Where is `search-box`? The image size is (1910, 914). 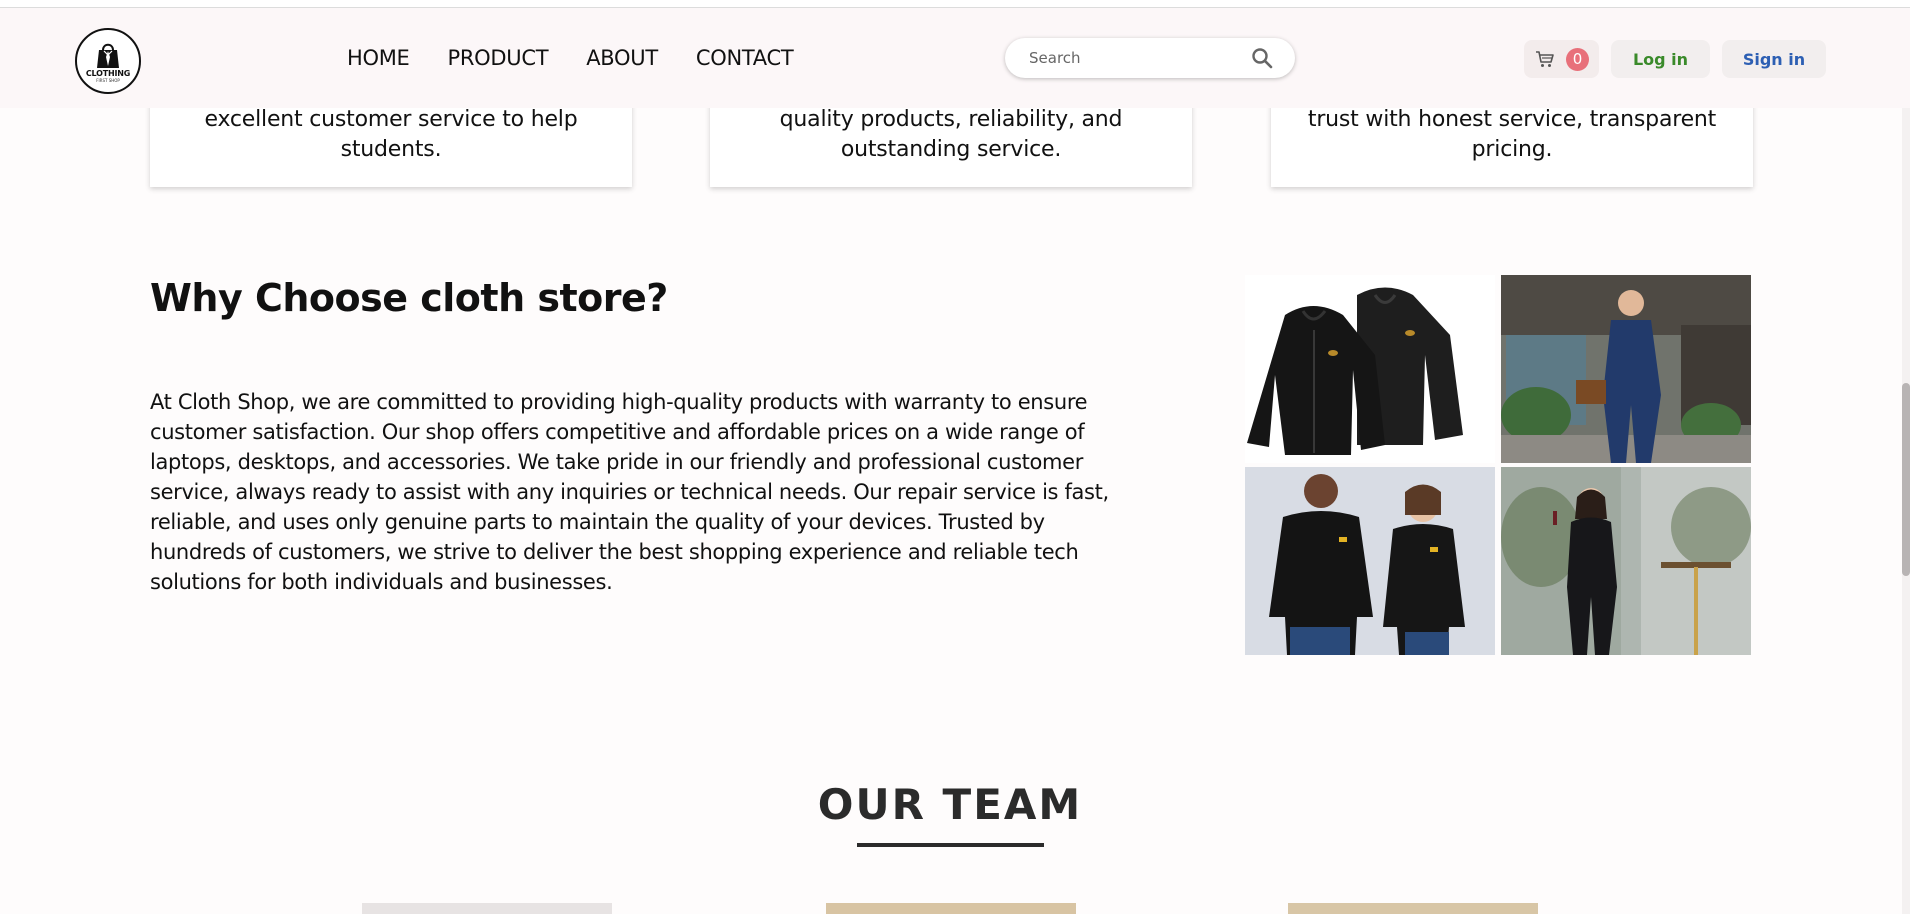 search-box is located at coordinates (1150, 58).